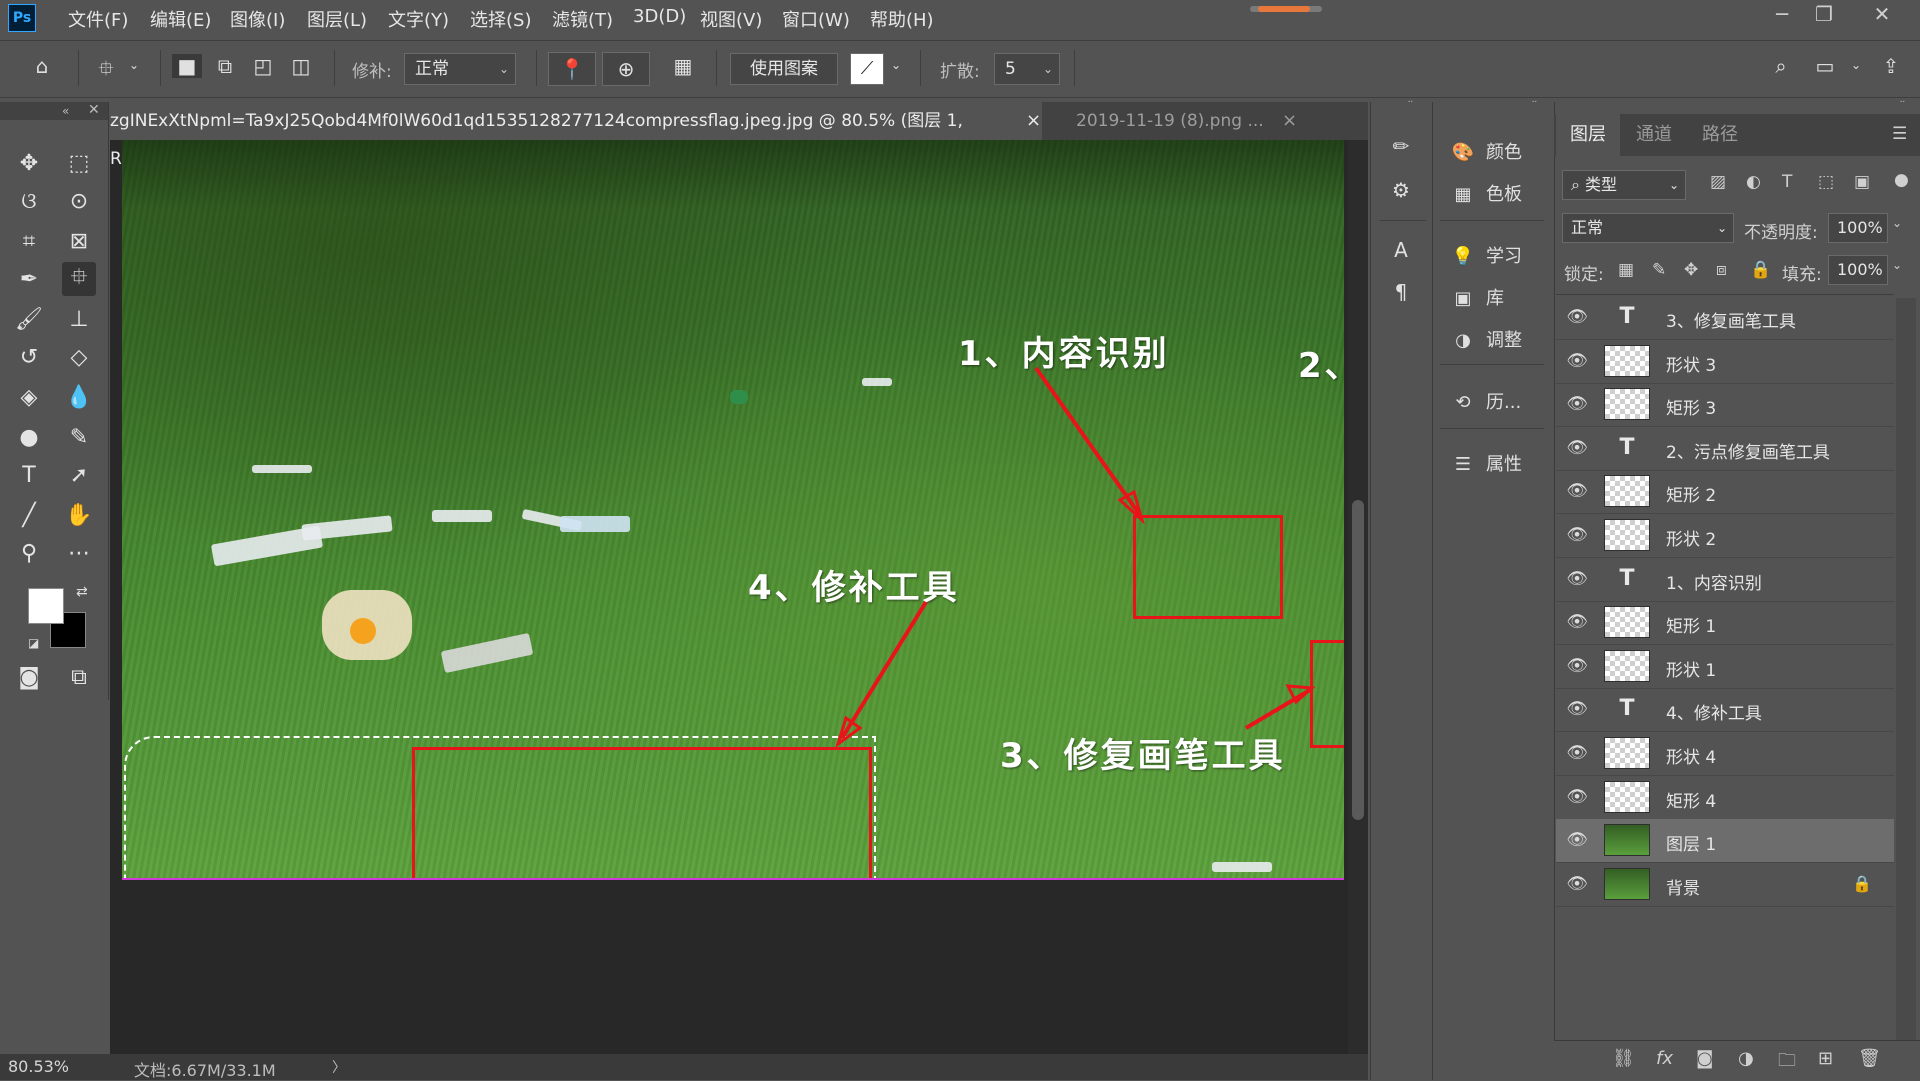 Image resolution: width=1920 pixels, height=1081 pixels. Describe the element at coordinates (867, 69) in the screenshot. I see `pattern-swatch-icon: ⟋` at that location.